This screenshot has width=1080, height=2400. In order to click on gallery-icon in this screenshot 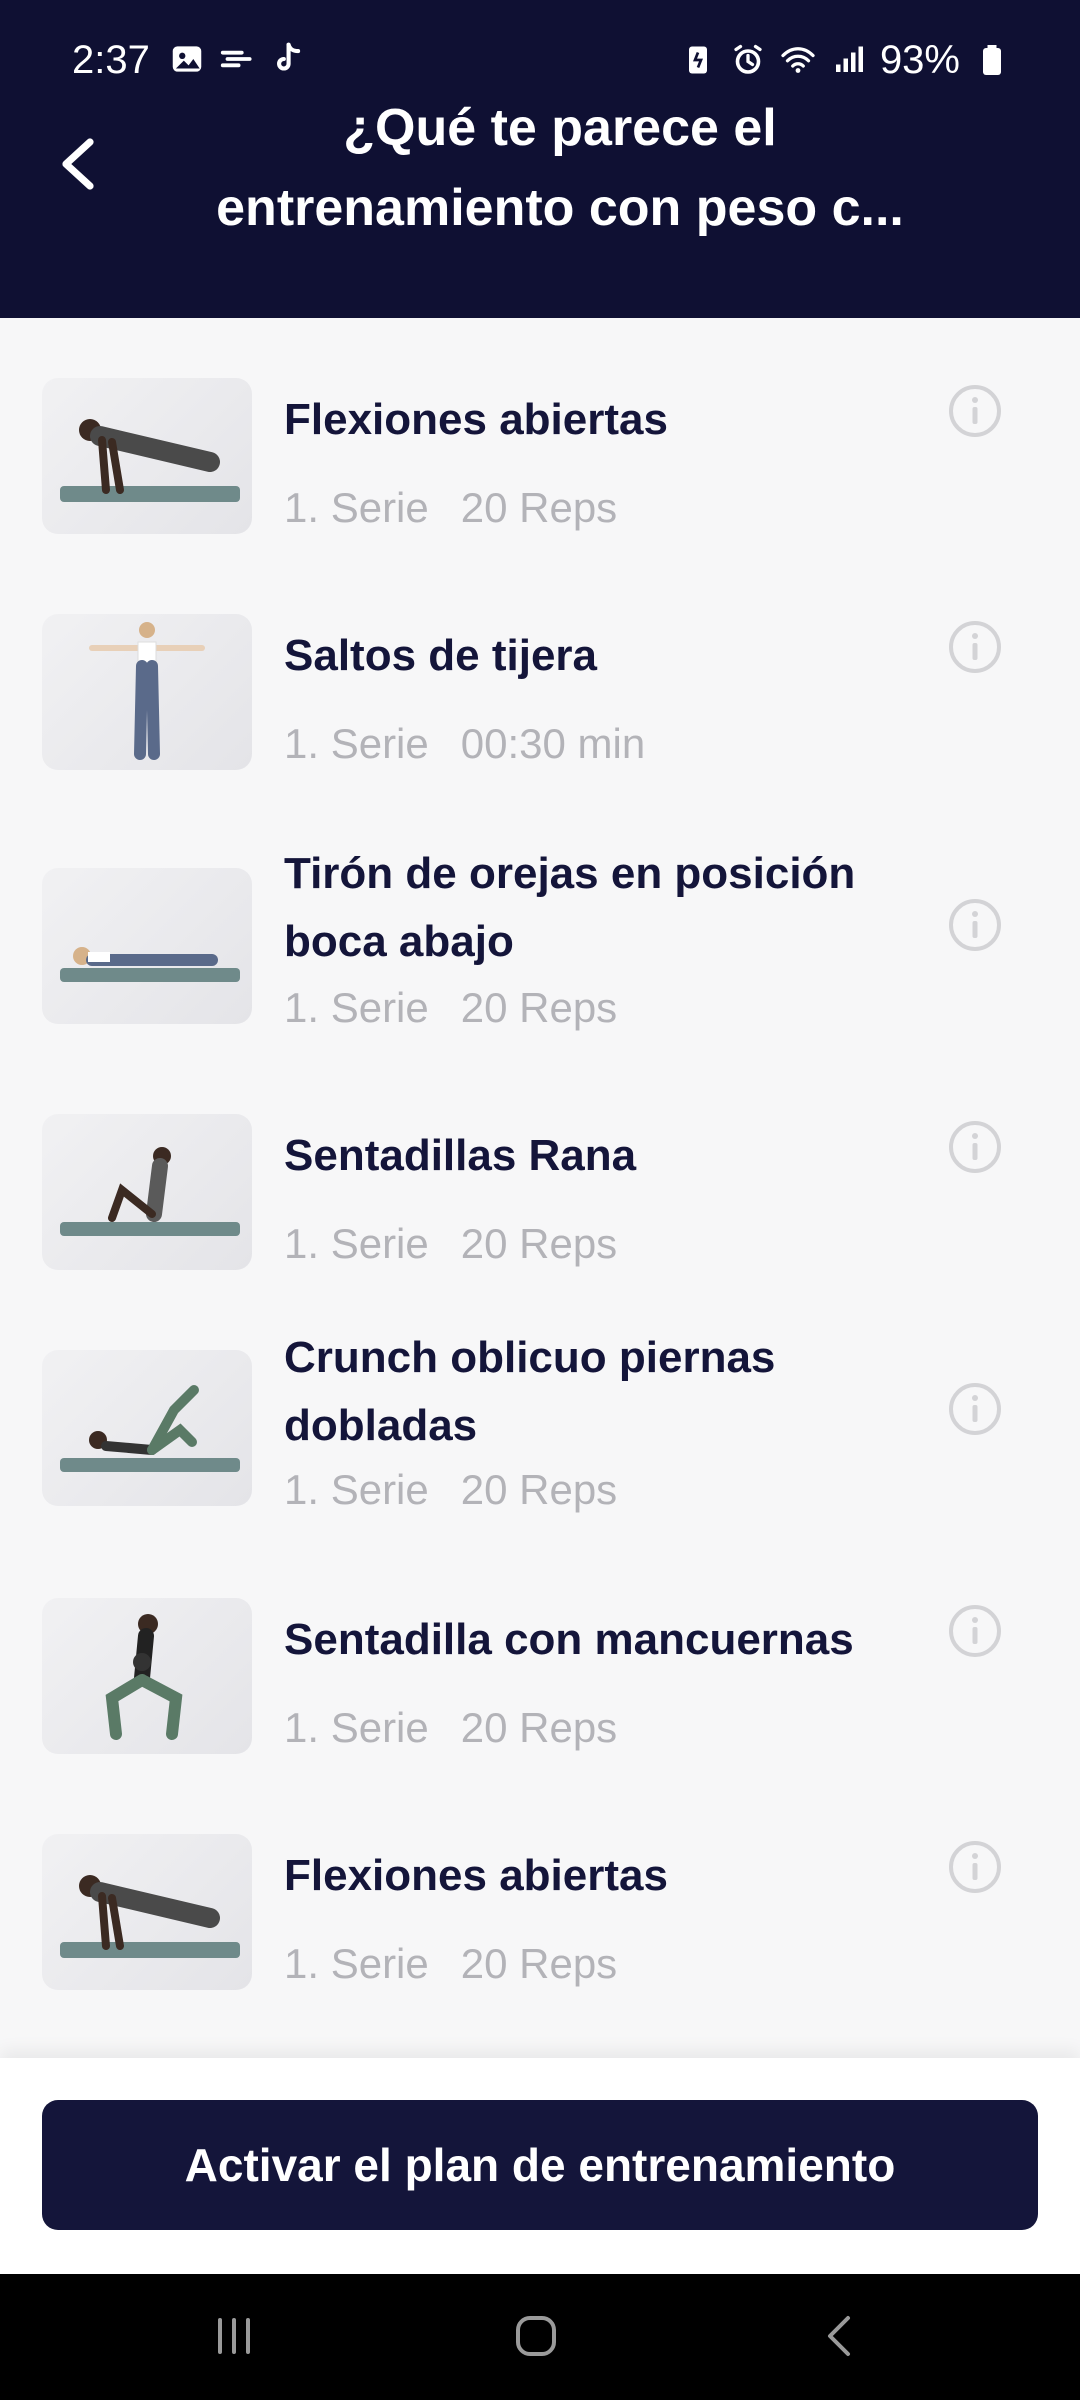, I will do `click(187, 59)`.